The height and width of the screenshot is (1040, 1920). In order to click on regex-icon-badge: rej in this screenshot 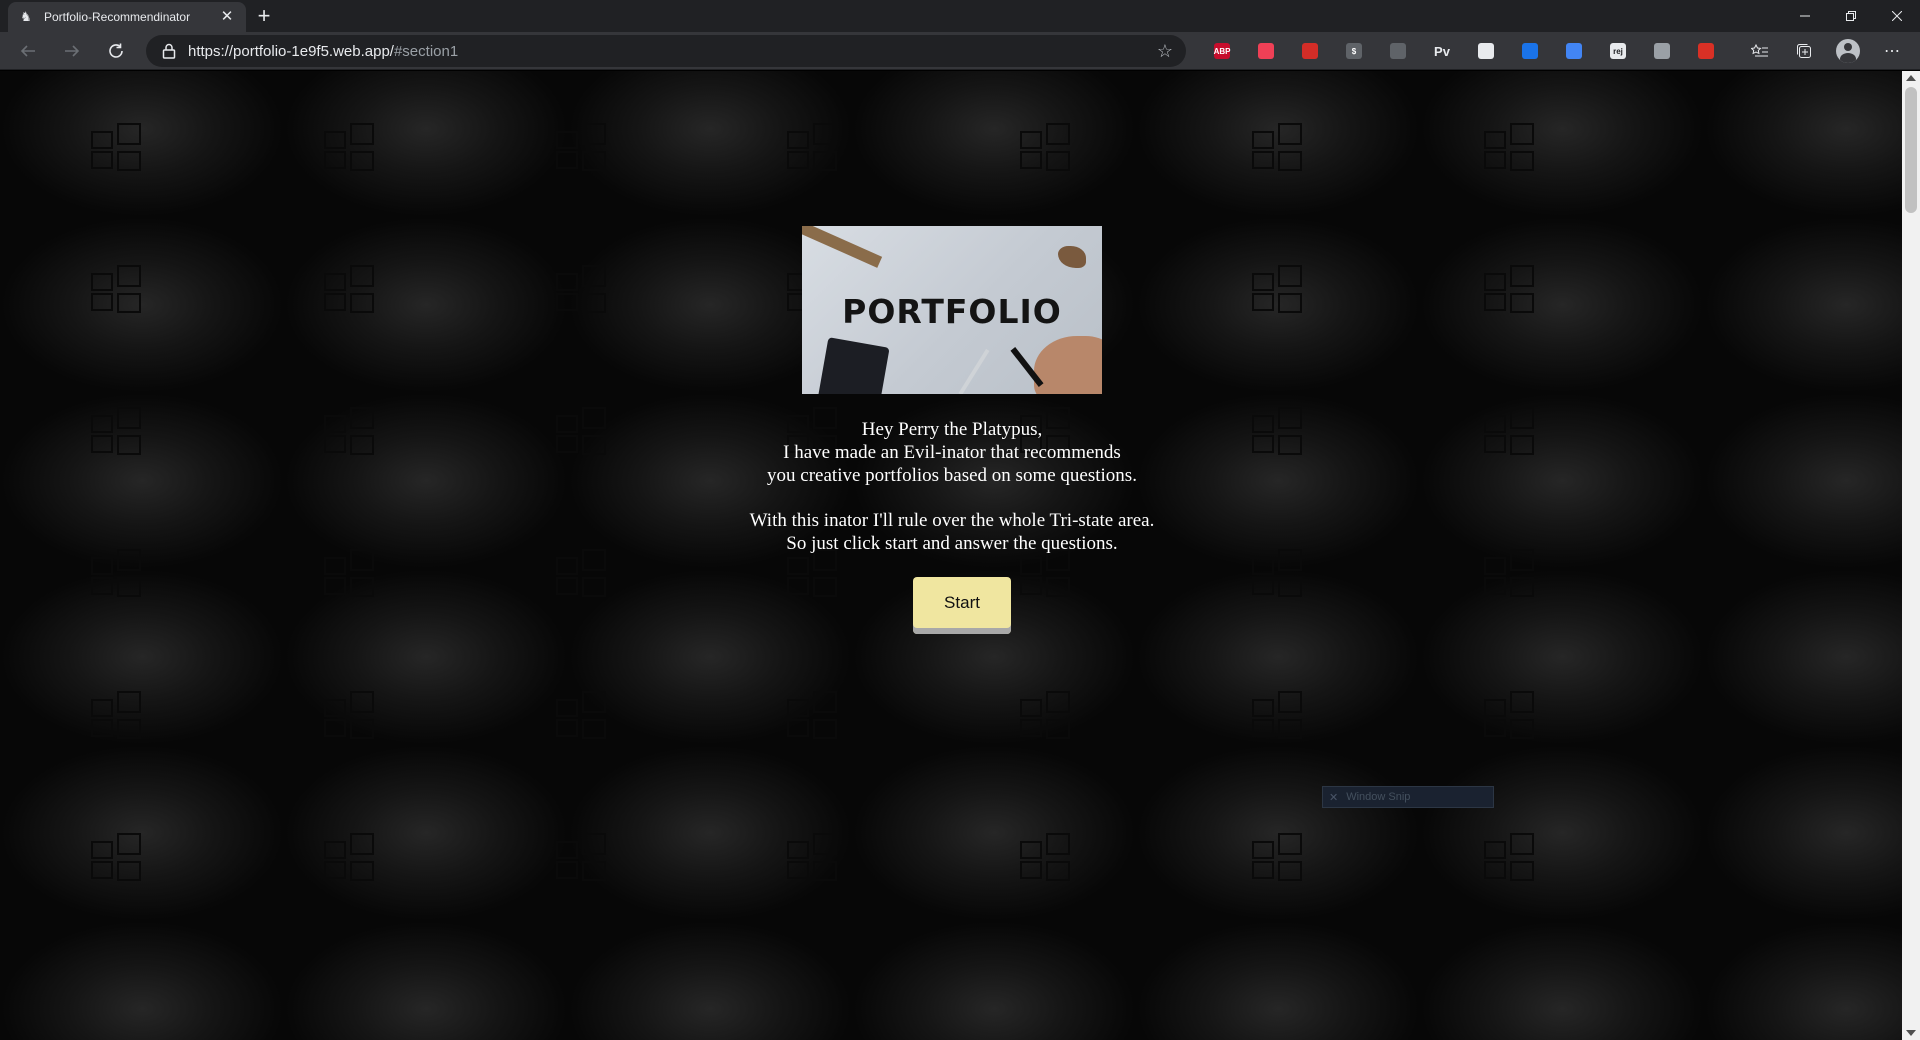, I will do `click(1618, 51)`.